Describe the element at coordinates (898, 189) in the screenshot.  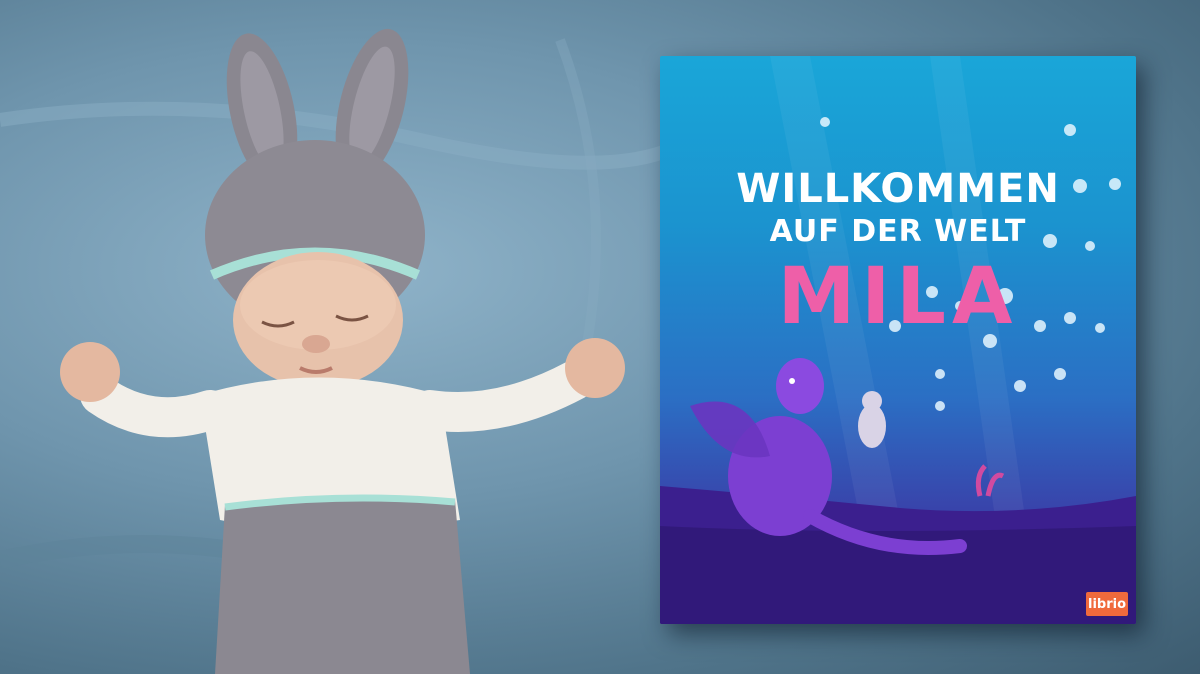
I see `cover-title-line1: WILLKOMMEN` at that location.